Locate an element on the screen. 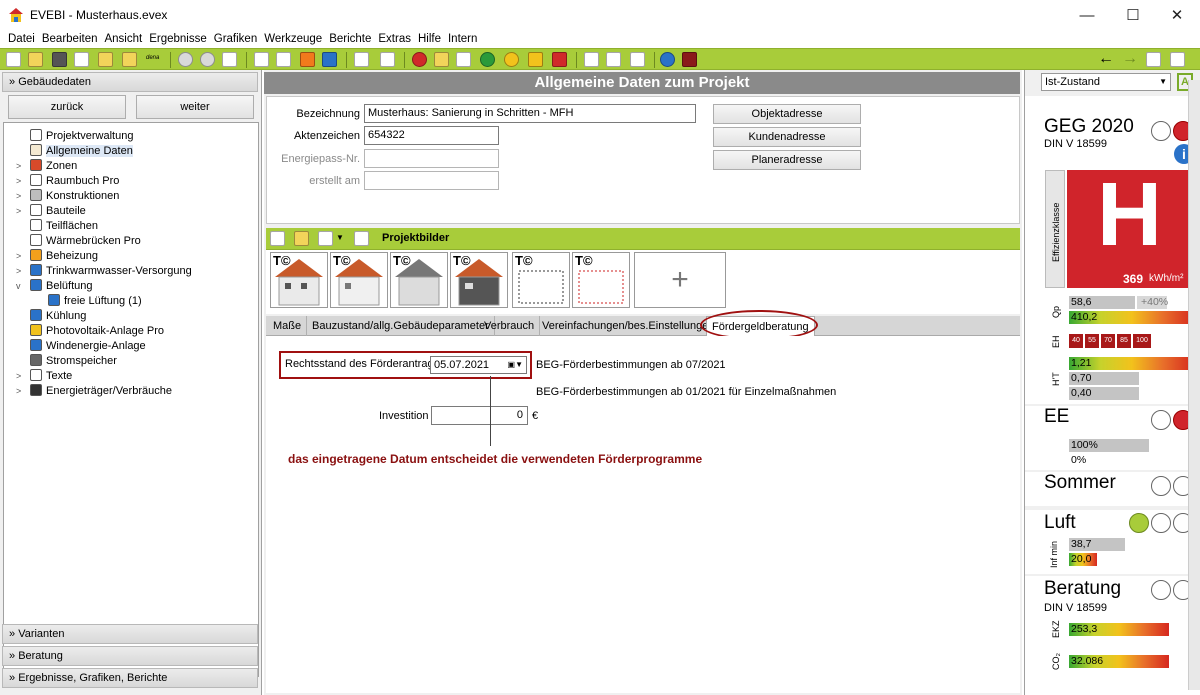  add-image-button: + is located at coordinates (680, 280).